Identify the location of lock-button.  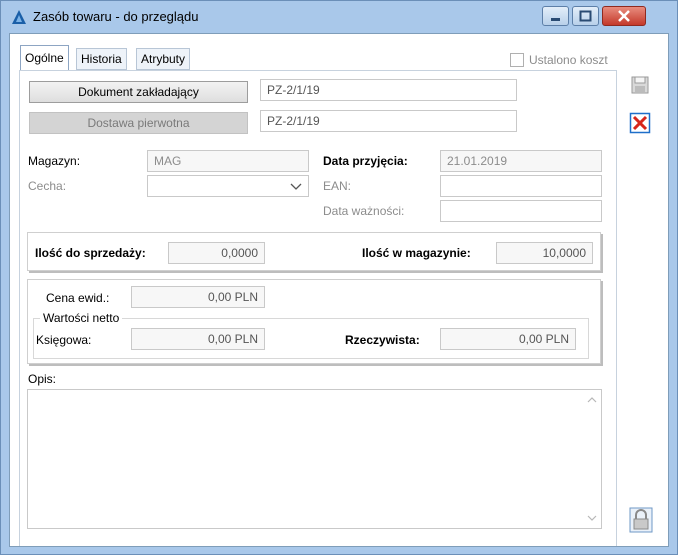
(641, 520).